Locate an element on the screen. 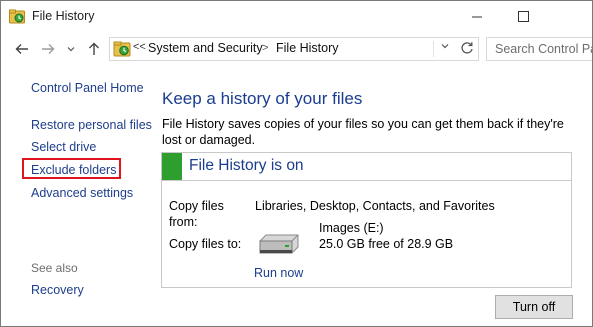  sidebar-item-select-drive: Select drive is located at coordinates (63, 147).